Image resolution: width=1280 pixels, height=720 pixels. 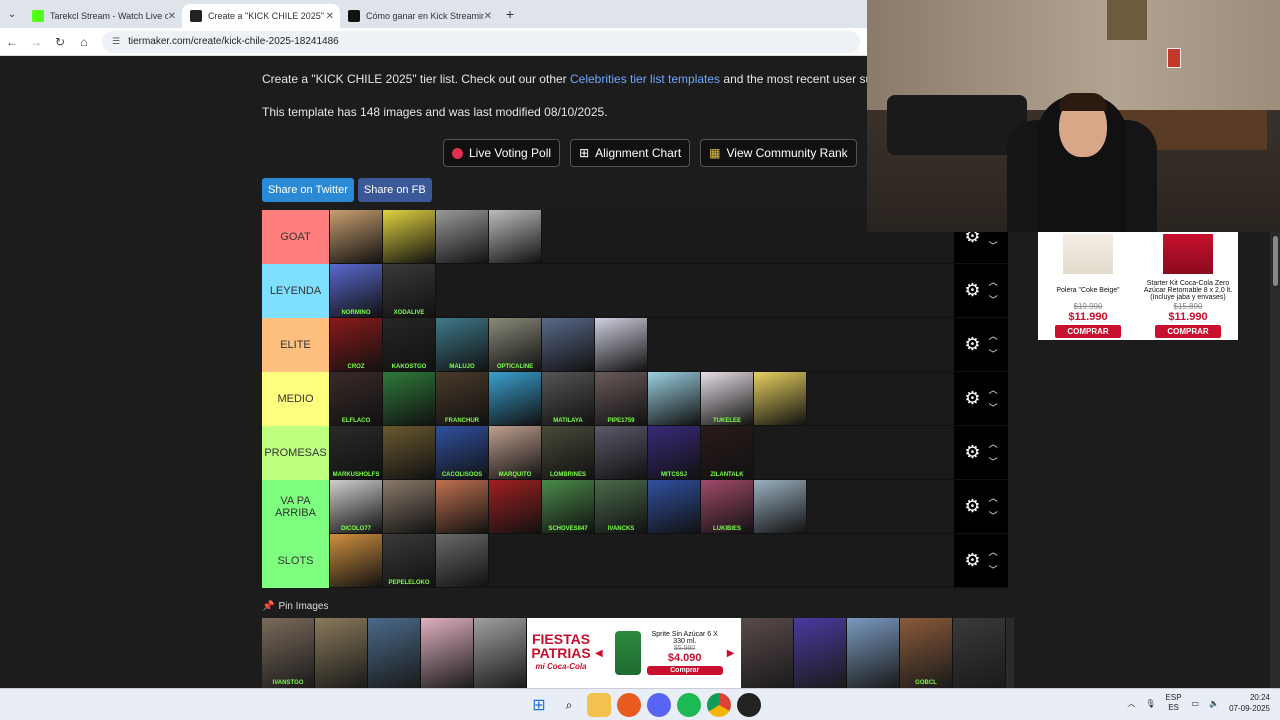 I want to click on tier-image: MARKUSHOLFS, so click(x=356, y=452).